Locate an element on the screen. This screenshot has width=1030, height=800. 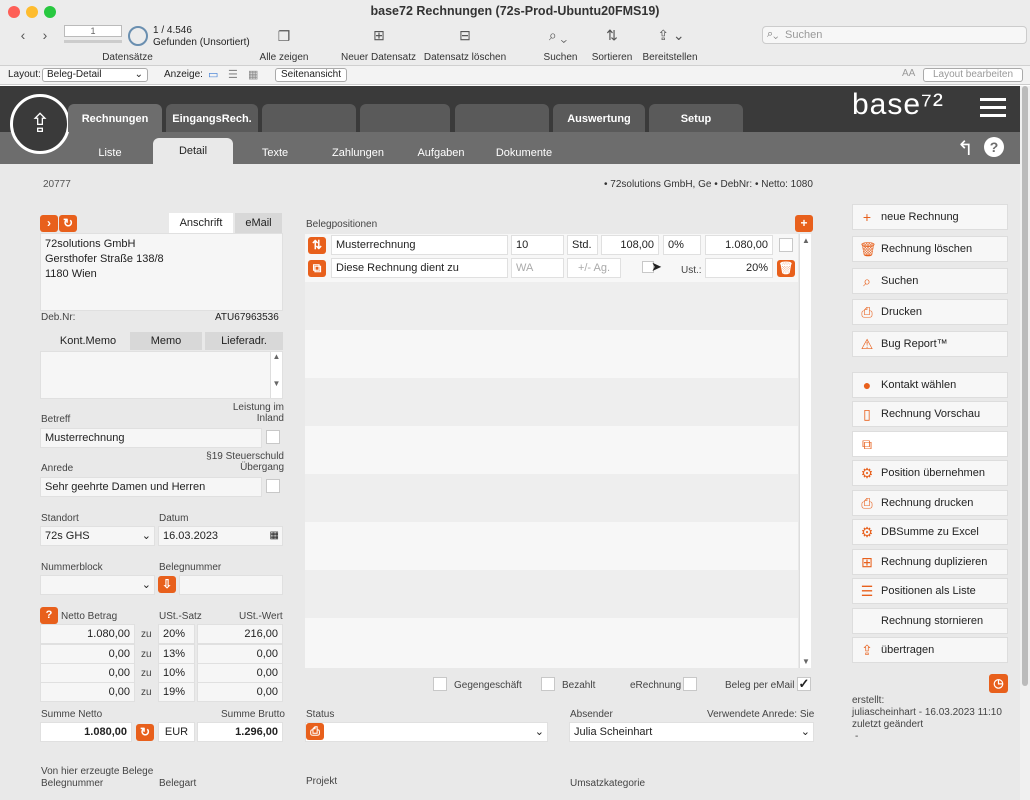
print-button: ⎙ Drucken is located at coordinates (930, 312).